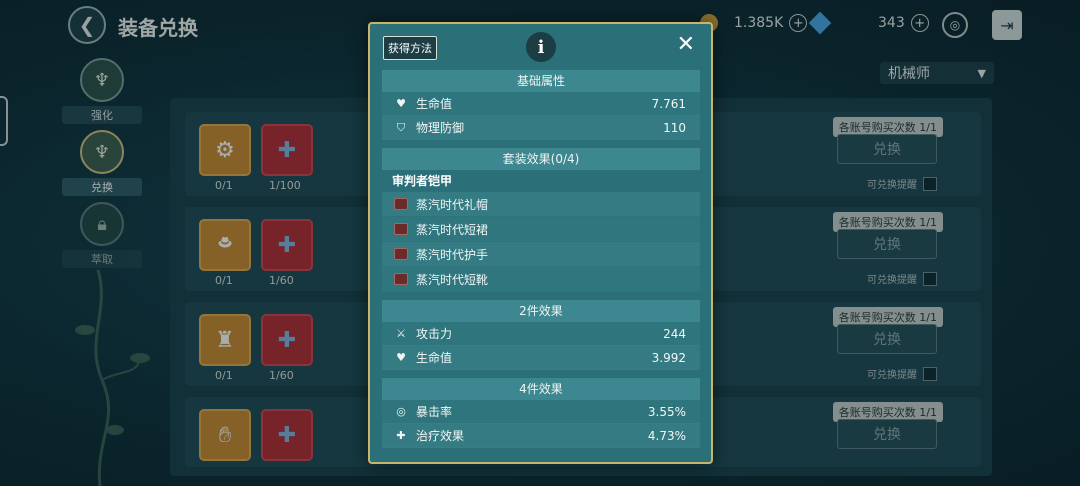 This screenshot has width=1080, height=486. What do you see at coordinates (541, 334) in the screenshot?
I see `stat-row: ⚔ 攻击力 244` at bounding box center [541, 334].